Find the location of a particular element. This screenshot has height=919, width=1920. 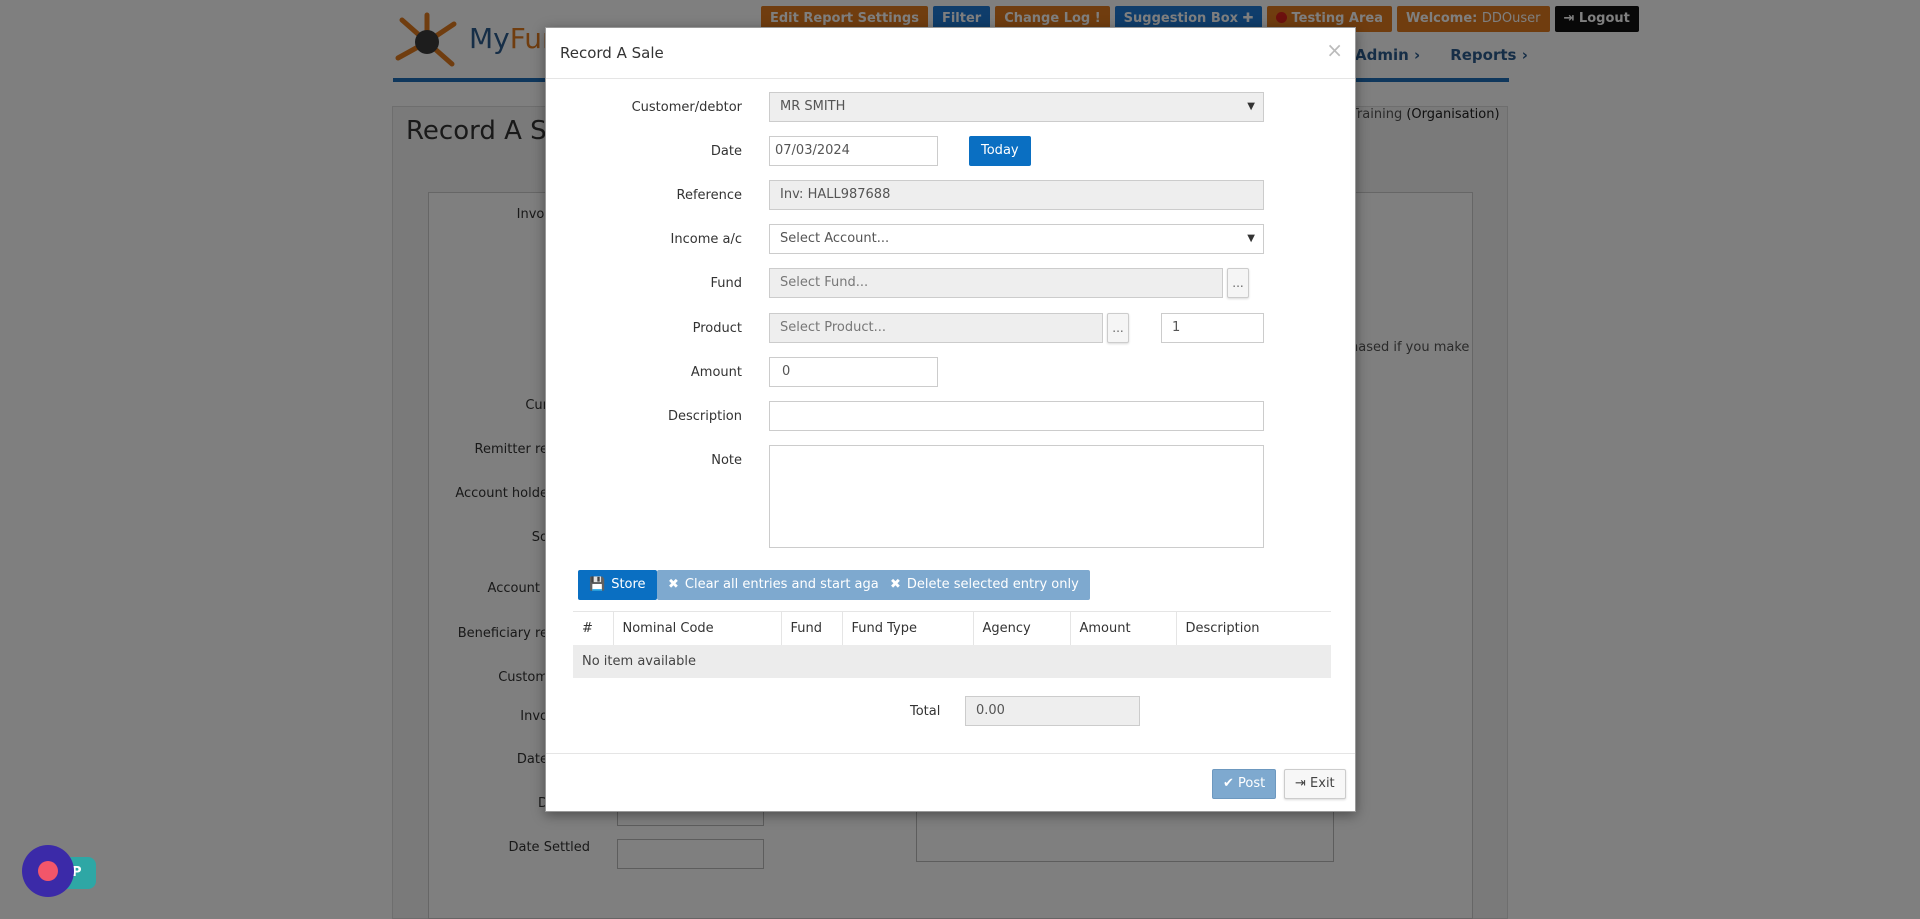

column-header: # is located at coordinates (593, 628).